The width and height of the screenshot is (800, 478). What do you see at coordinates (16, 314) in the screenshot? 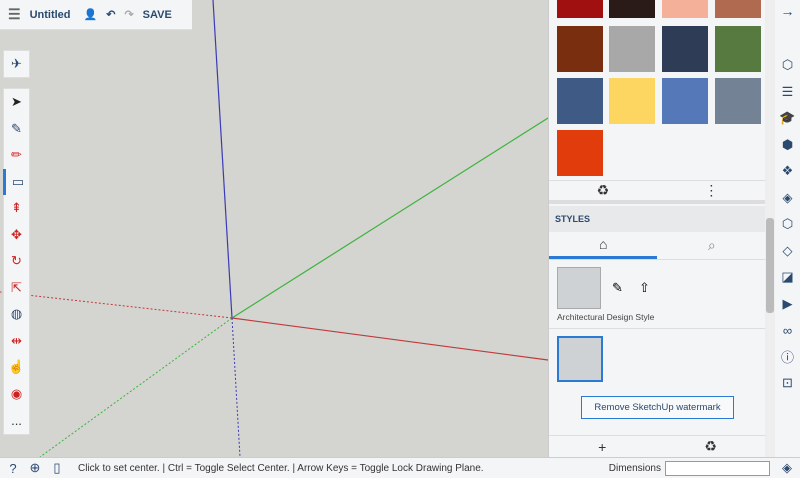
I see `paint-bucket-icon: ◍` at bounding box center [16, 314].